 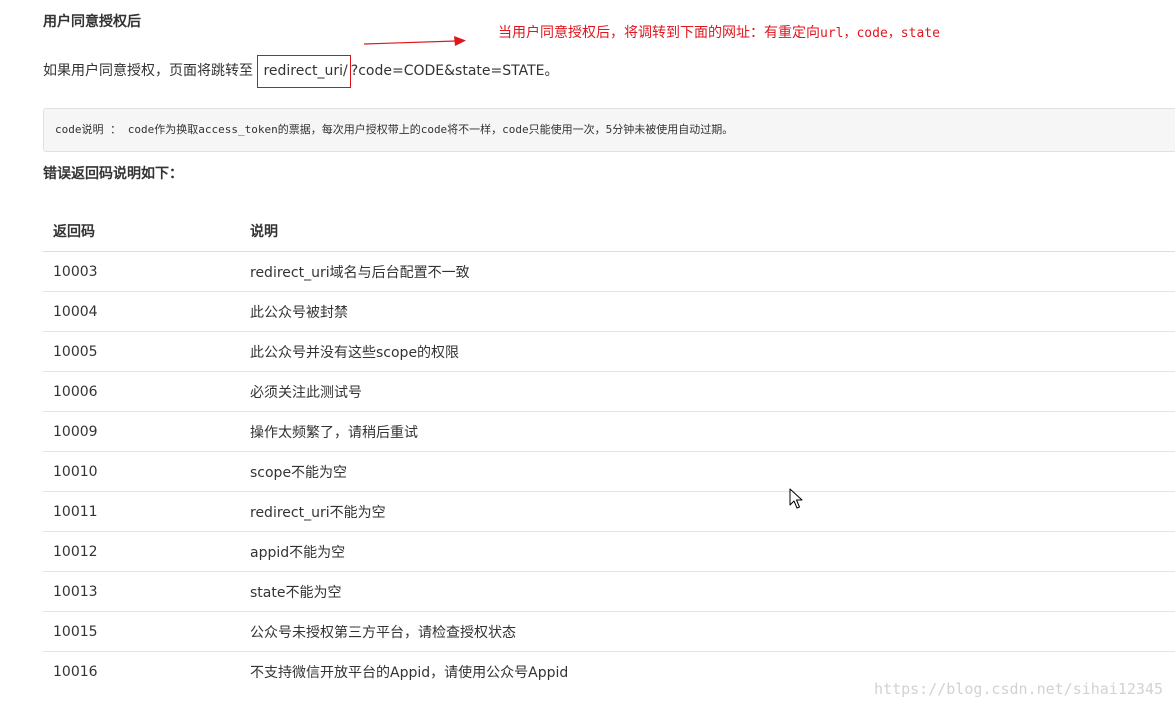 What do you see at coordinates (707, 471) in the screenshot?
I see `row-description: scope不能为空` at bounding box center [707, 471].